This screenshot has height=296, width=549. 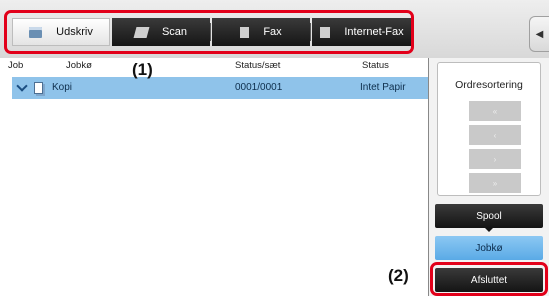 I want to click on job-row-status-set: 0001/0001, so click(x=259, y=87).